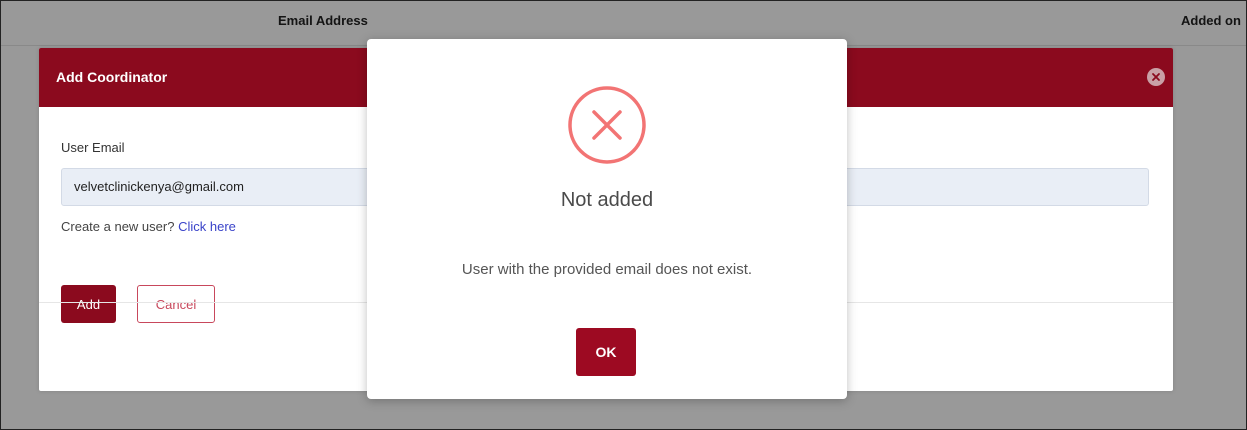 This screenshot has width=1247, height=430. I want to click on close-icon, so click(1156, 77).